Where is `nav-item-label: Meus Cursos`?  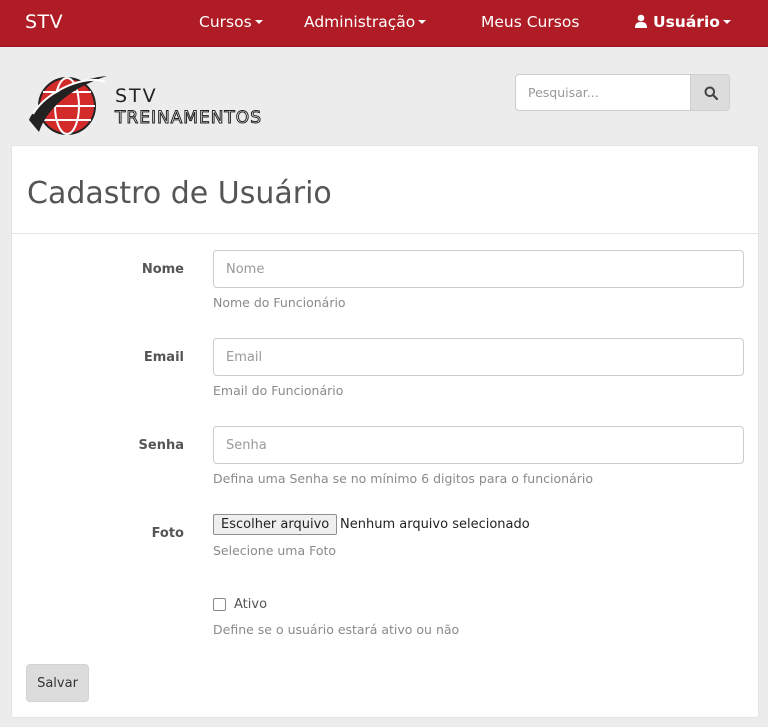
nav-item-label: Meus Cursos is located at coordinates (530, 22).